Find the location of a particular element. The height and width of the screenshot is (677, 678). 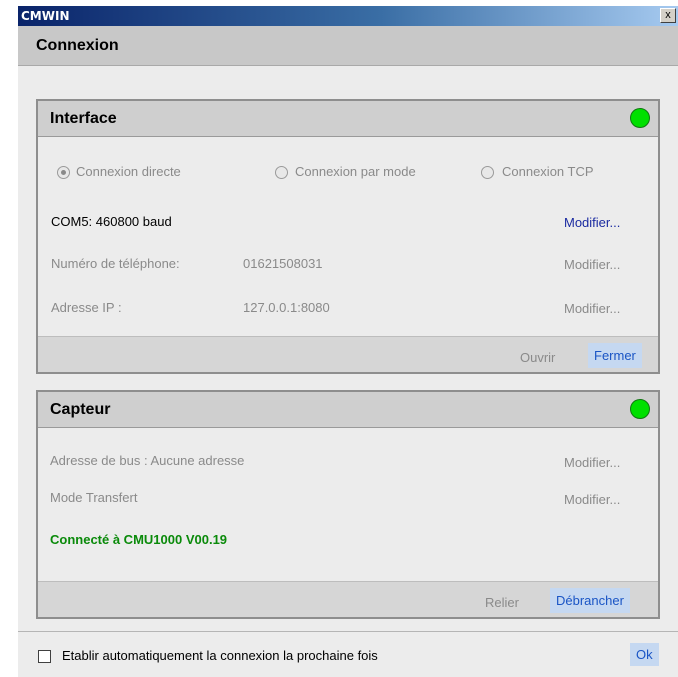

interface-status-indicator is located at coordinates (640, 118).